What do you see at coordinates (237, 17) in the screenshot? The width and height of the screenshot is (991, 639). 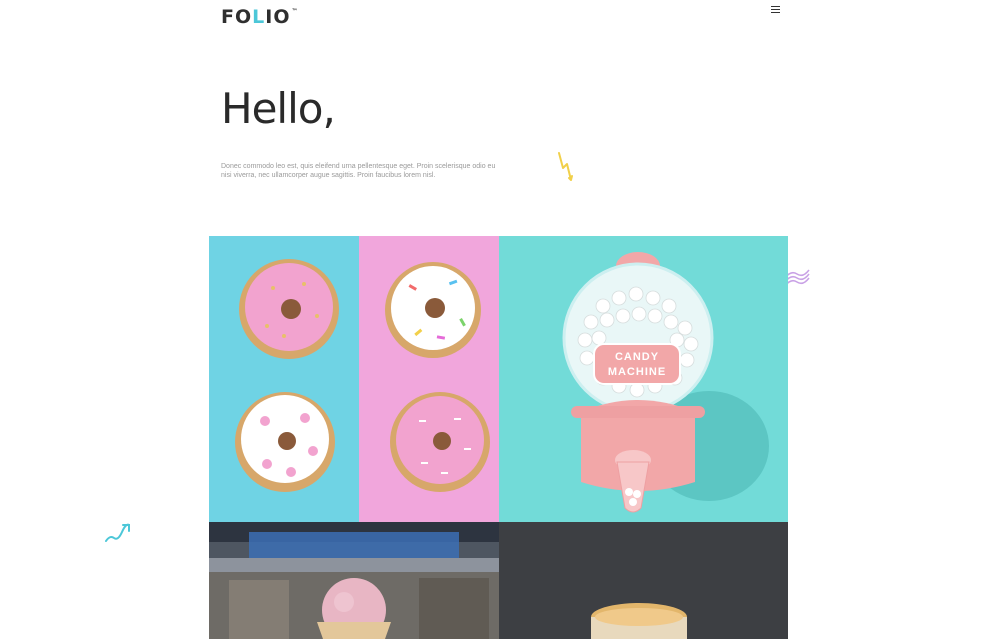 I see `logo-text-part1: FO` at bounding box center [237, 17].